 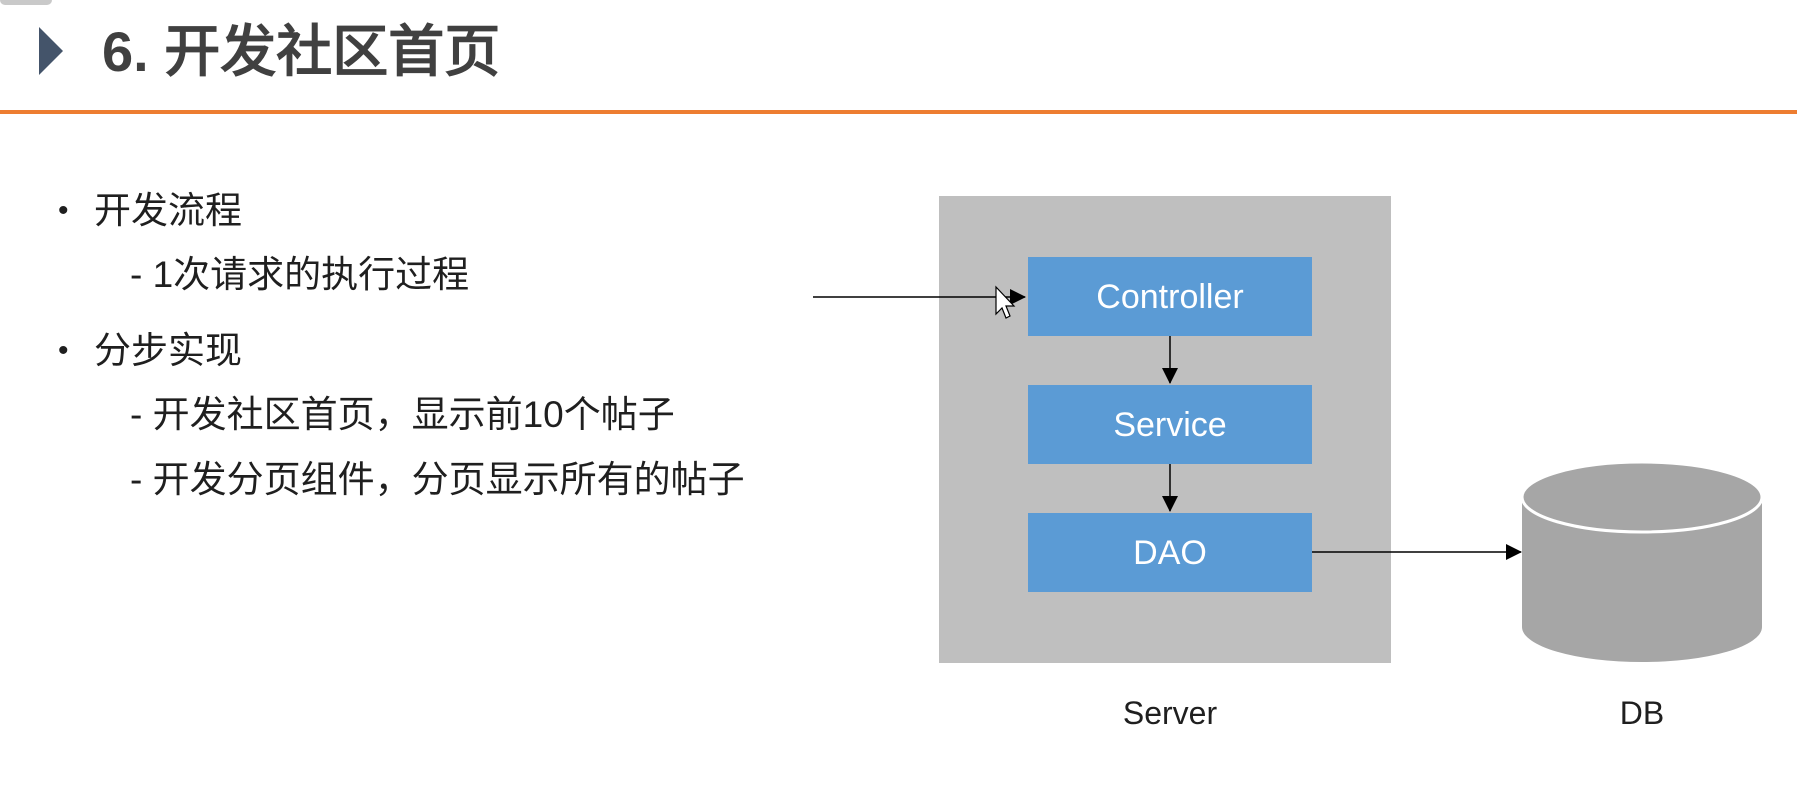 What do you see at coordinates (1169, 297) in the screenshot?
I see `controller-label: Controller` at bounding box center [1169, 297].